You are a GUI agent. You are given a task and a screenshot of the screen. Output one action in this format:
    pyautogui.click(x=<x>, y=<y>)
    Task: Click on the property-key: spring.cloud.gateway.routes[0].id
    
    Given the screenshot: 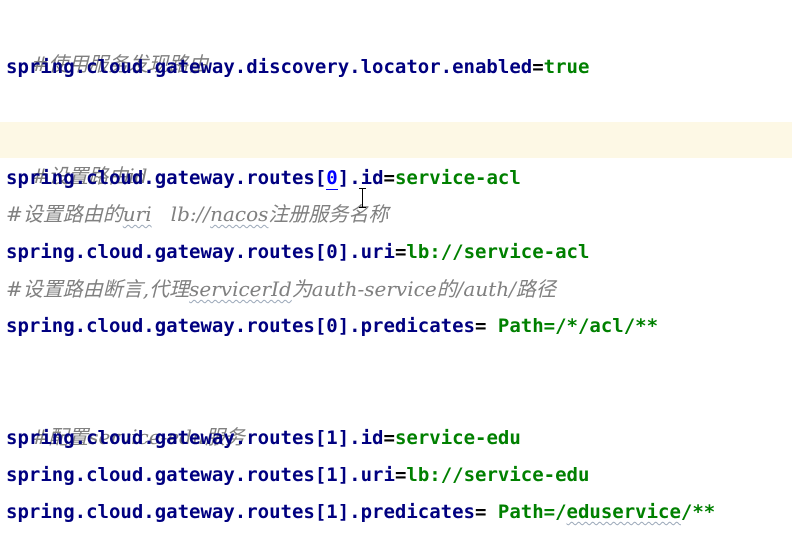 What is the action you would take?
    pyautogui.click(x=195, y=178)
    